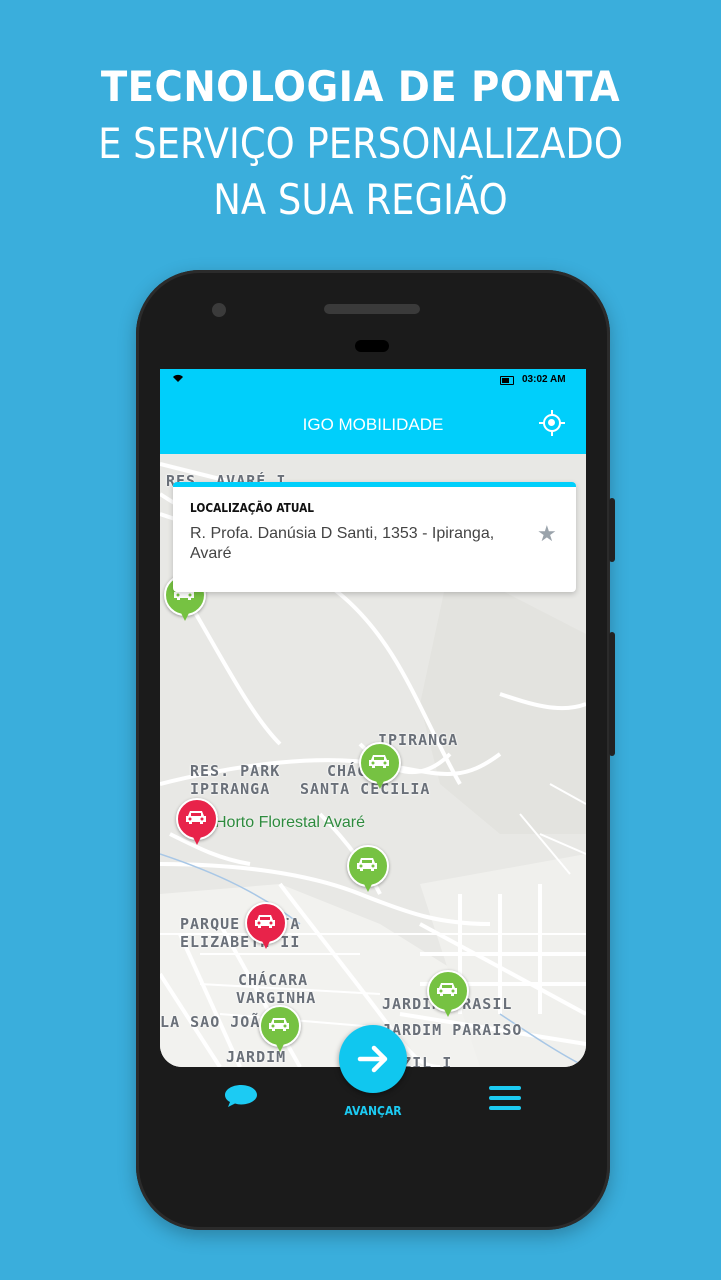  Describe the element at coordinates (360, 199) in the screenshot. I see `headline-line-3: NA SUA REGIÃO` at that location.